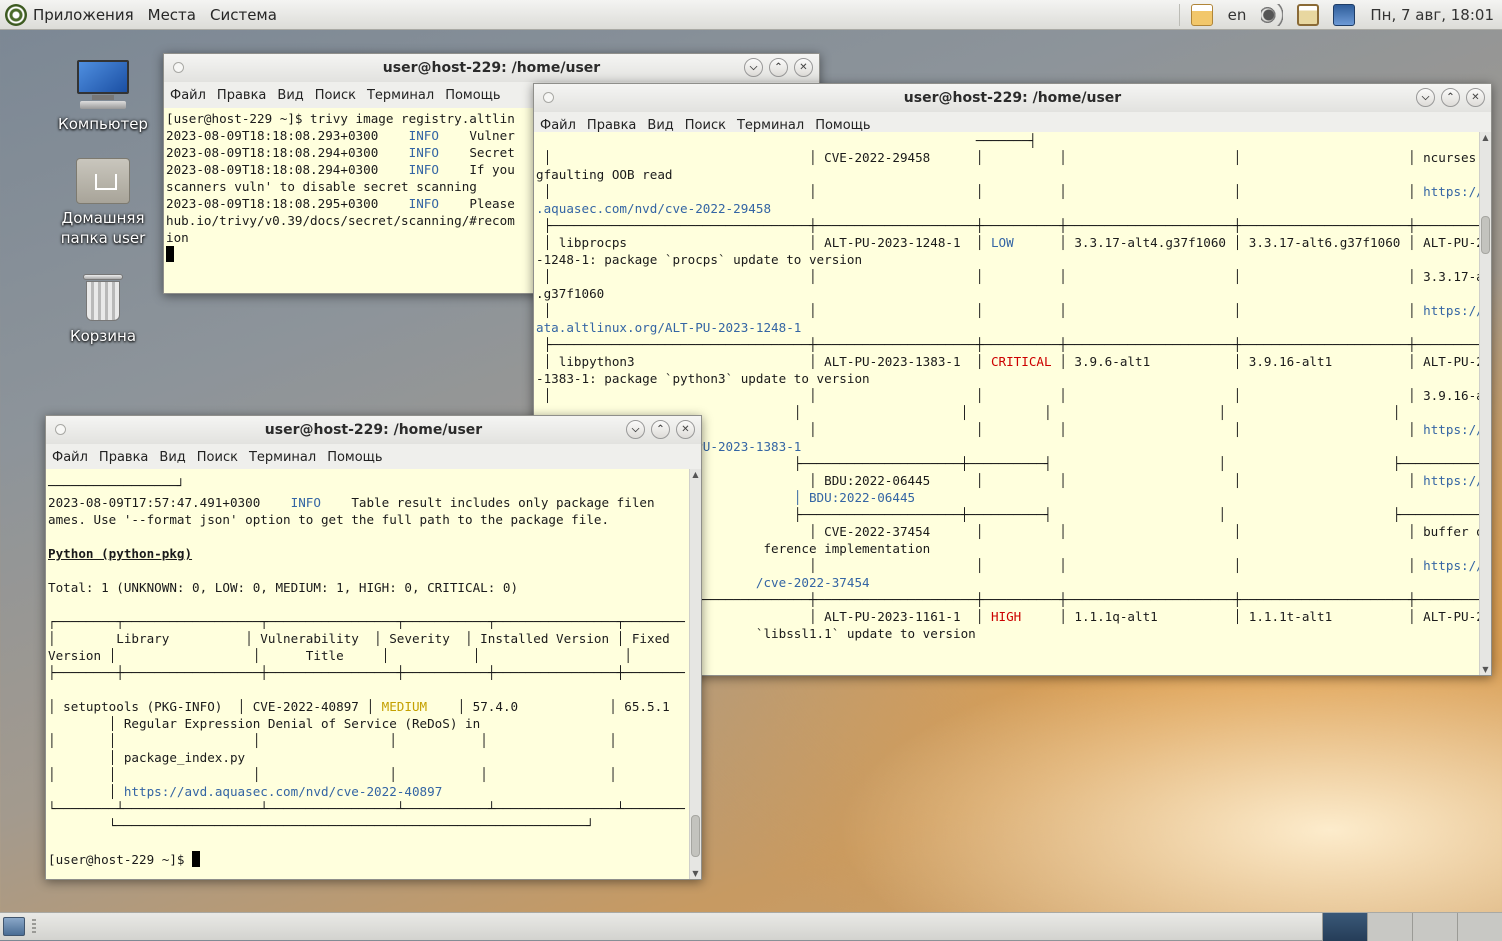 The width and height of the screenshot is (1502, 941). I want to click on menu-places: Места, so click(172, 15).